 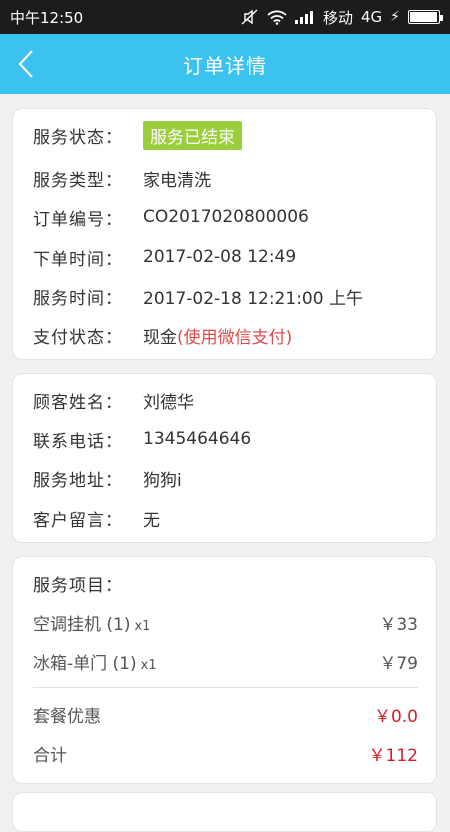 What do you see at coordinates (225, 400) in the screenshot?
I see `customer-name-row: 顾客姓名： 刘德华` at bounding box center [225, 400].